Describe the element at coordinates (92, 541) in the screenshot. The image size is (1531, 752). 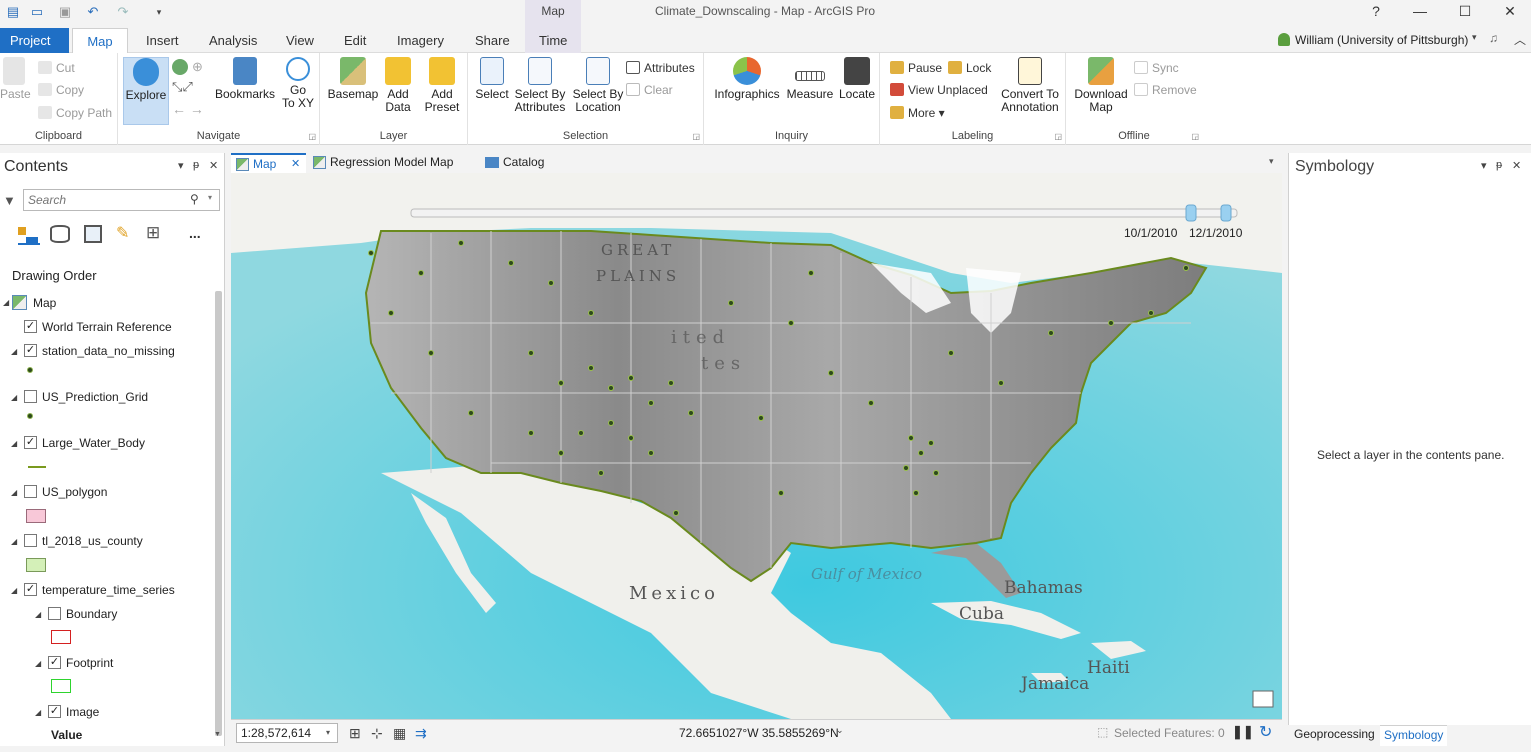
I see `layer-tl-2018-us-county: tl_2018_us_county` at that location.